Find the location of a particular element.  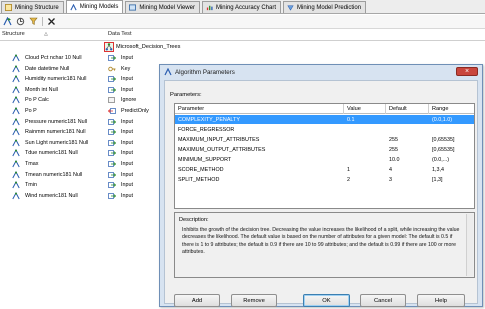

table-row: Tdue numeric181 Null Input is located at coordinates (80, 153).